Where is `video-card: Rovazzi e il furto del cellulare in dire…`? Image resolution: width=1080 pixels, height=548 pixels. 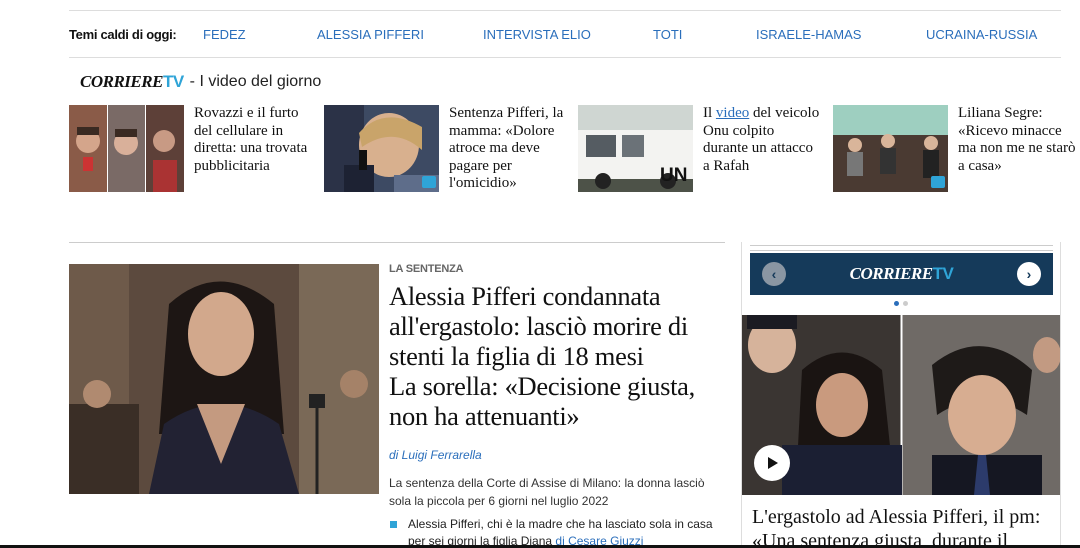
video-card: Rovazzi e il furto del cellulare in dire… is located at coordinates (189, 150).